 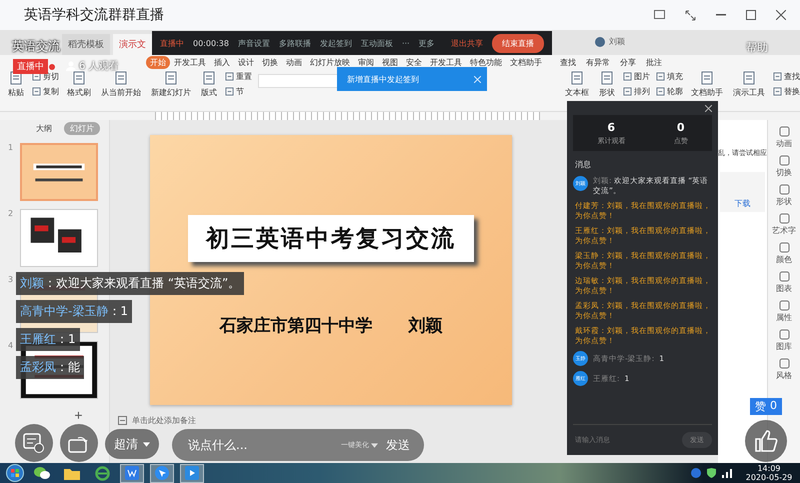 What do you see at coordinates (50, 367) in the screenshot?
I see `chat-toast: 孟彩凤：能` at bounding box center [50, 367].